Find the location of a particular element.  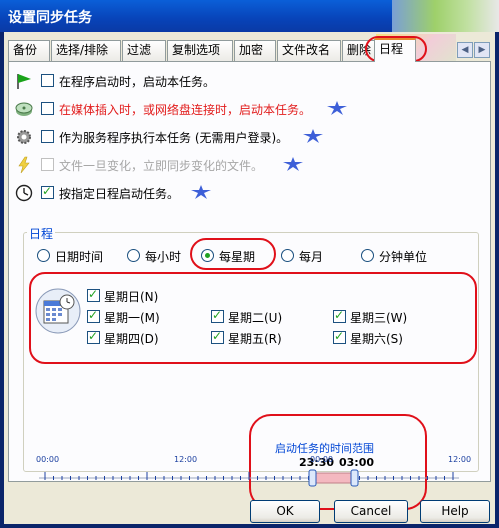

lightning-icon is located at coordinates (24, 165).